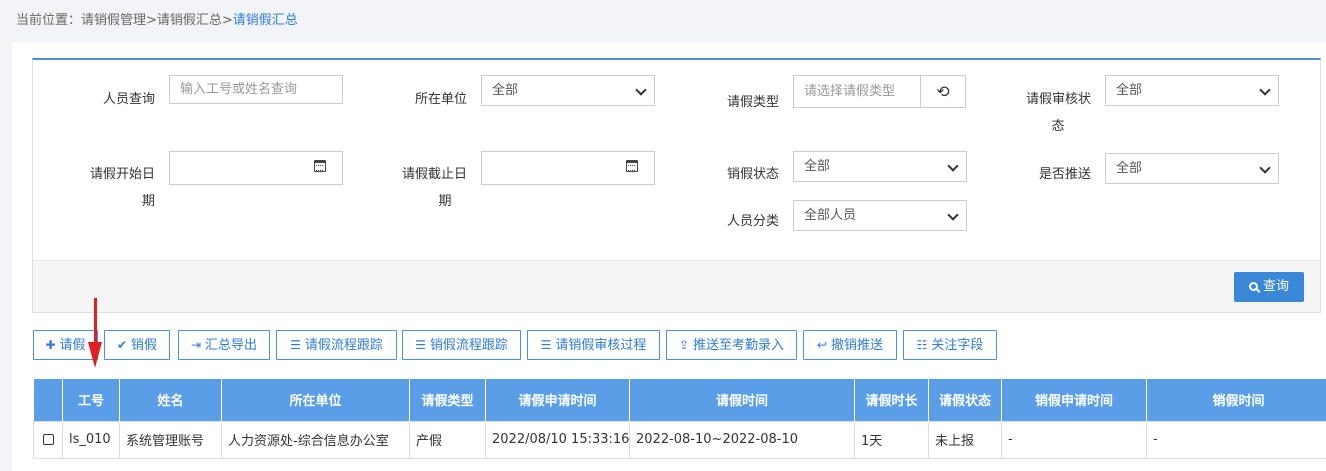 The image size is (1326, 471). I want to click on annotation-arrow-shaft, so click(95, 322).